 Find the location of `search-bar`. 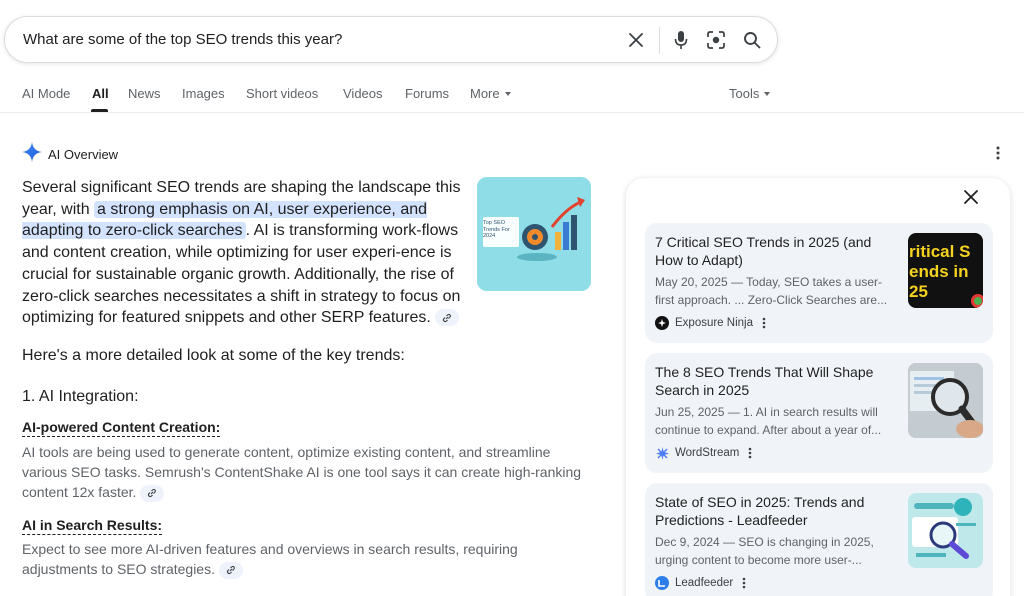

search-bar is located at coordinates (391, 39).